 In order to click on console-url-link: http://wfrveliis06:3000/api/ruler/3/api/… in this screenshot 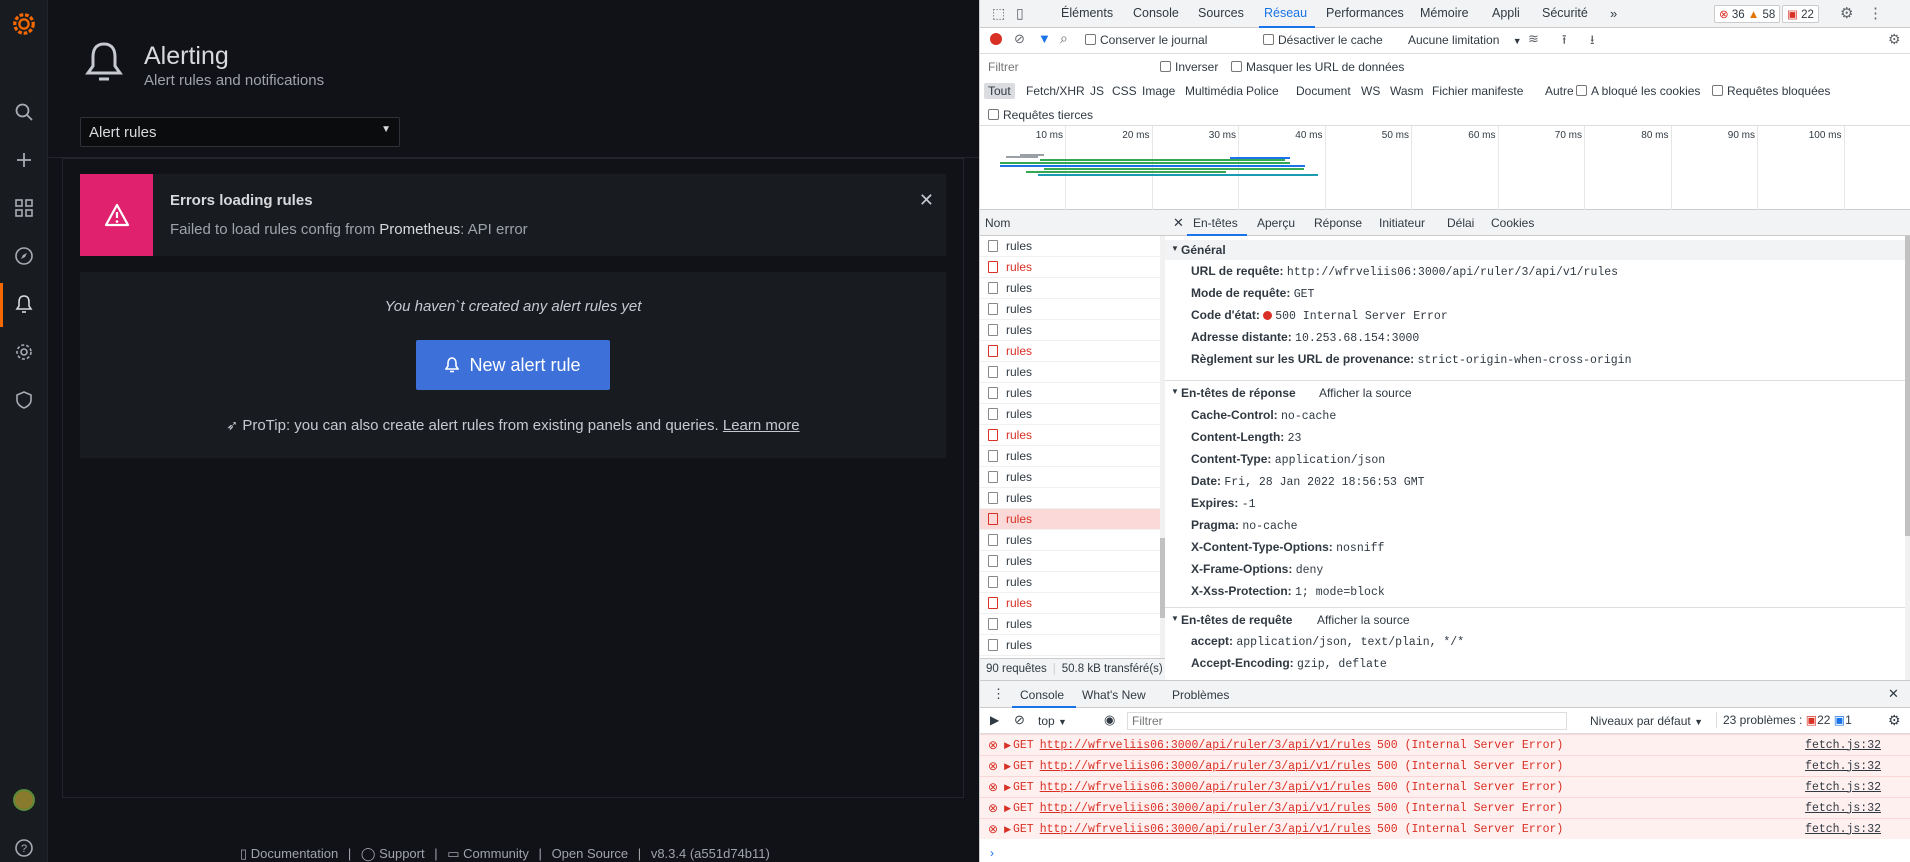, I will do `click(1205, 766)`.